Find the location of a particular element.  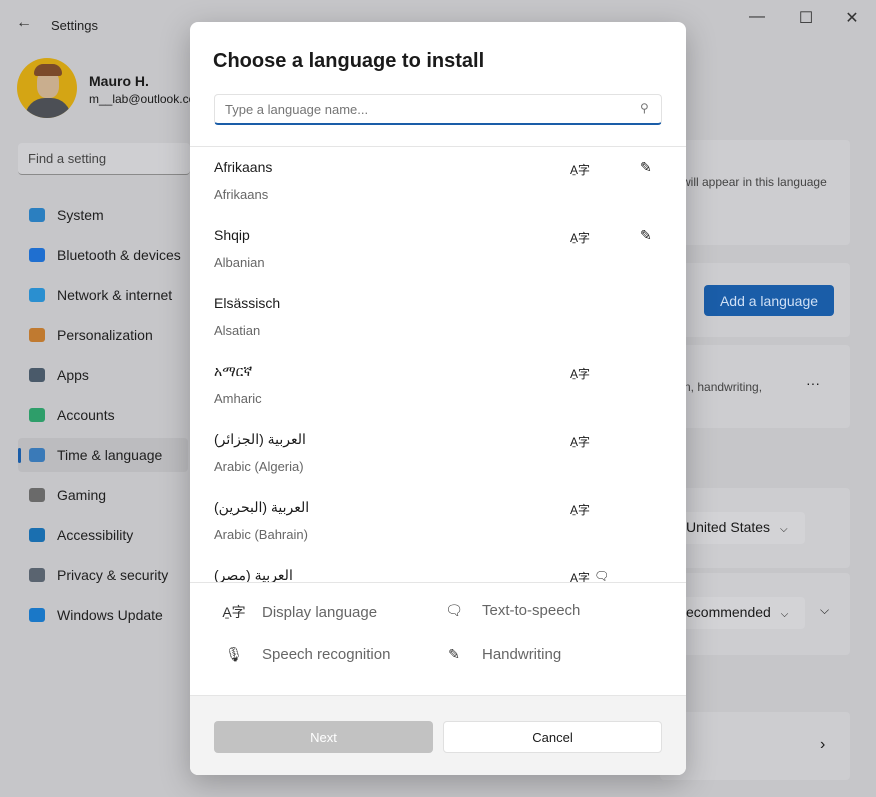

shield-icon is located at coordinates (37, 575).